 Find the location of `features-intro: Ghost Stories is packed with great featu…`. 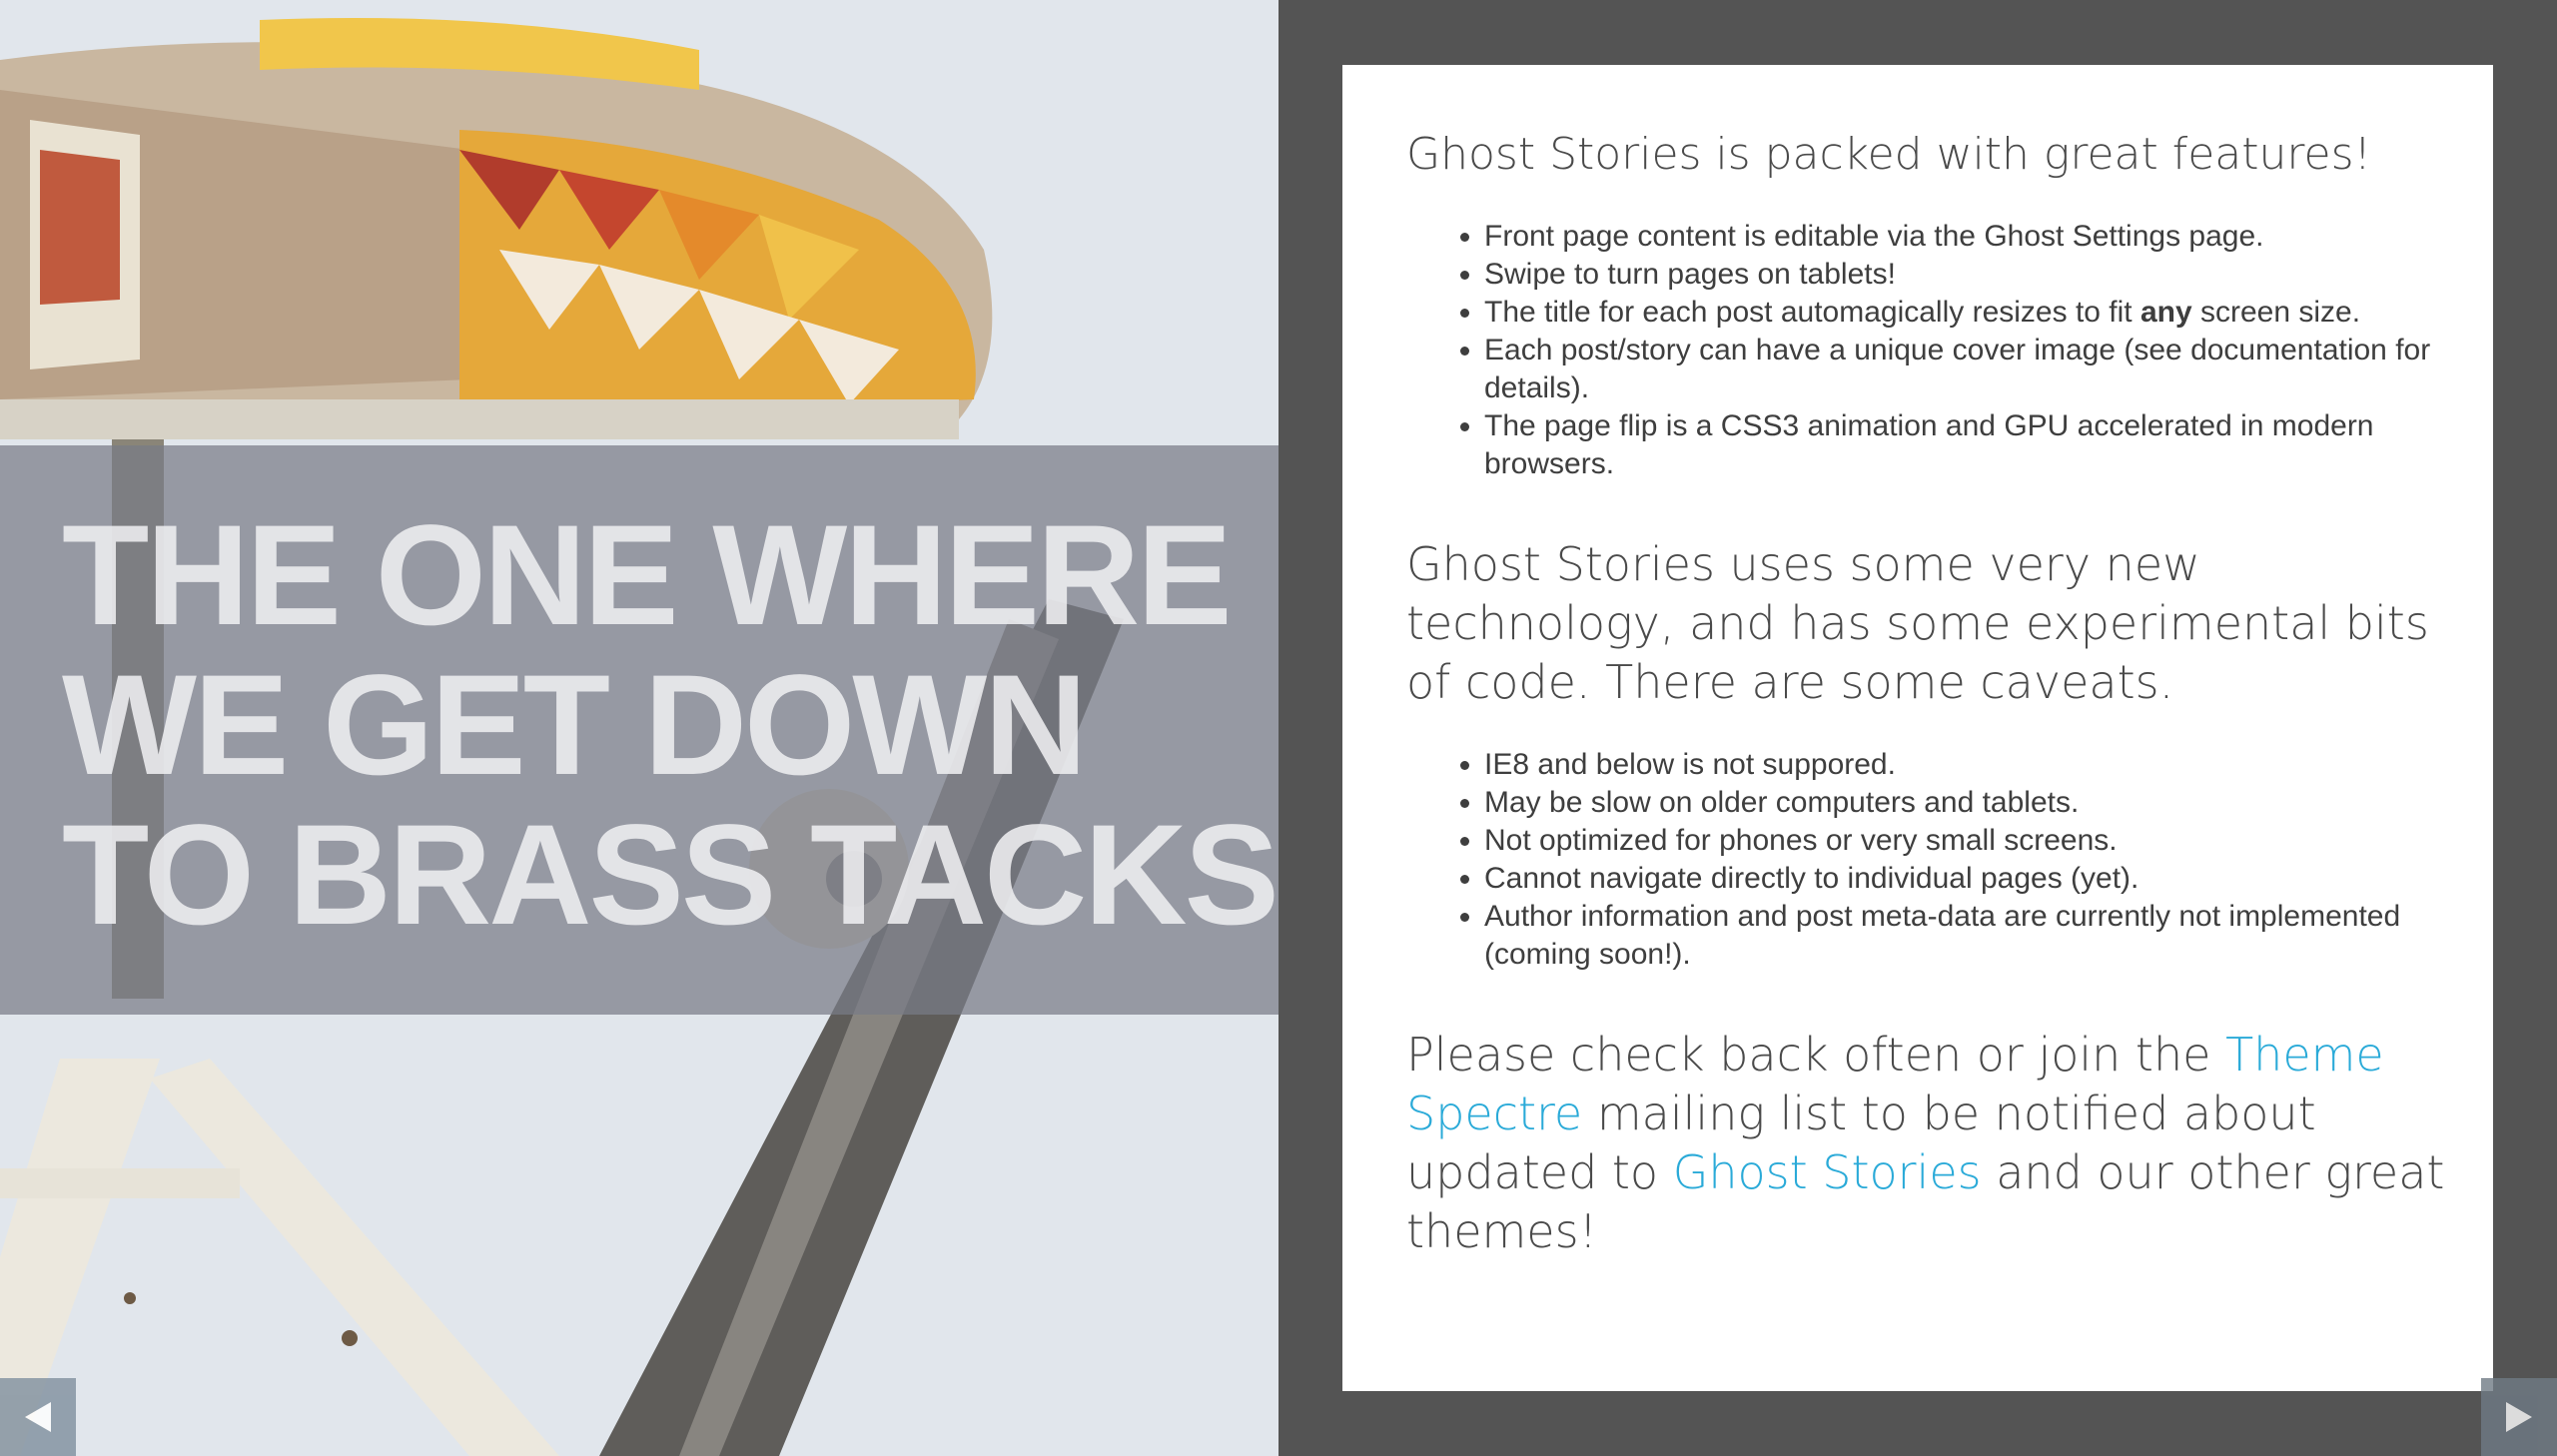

features-intro: Ghost Stories is packed with great featu… is located at coordinates (1889, 155).